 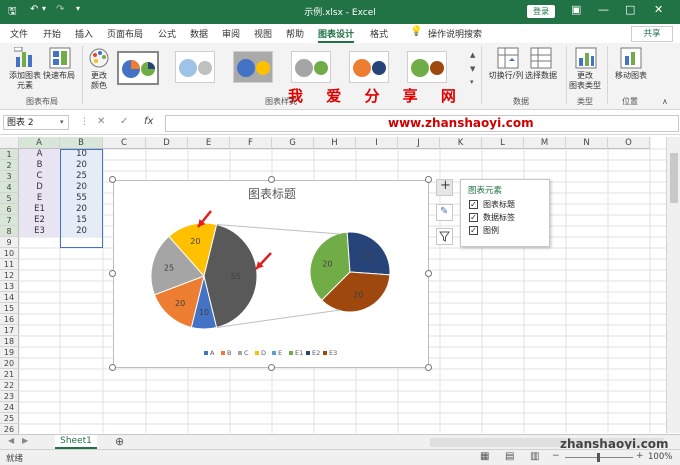 I want to click on chart-elements-button: +, so click(x=444, y=187).